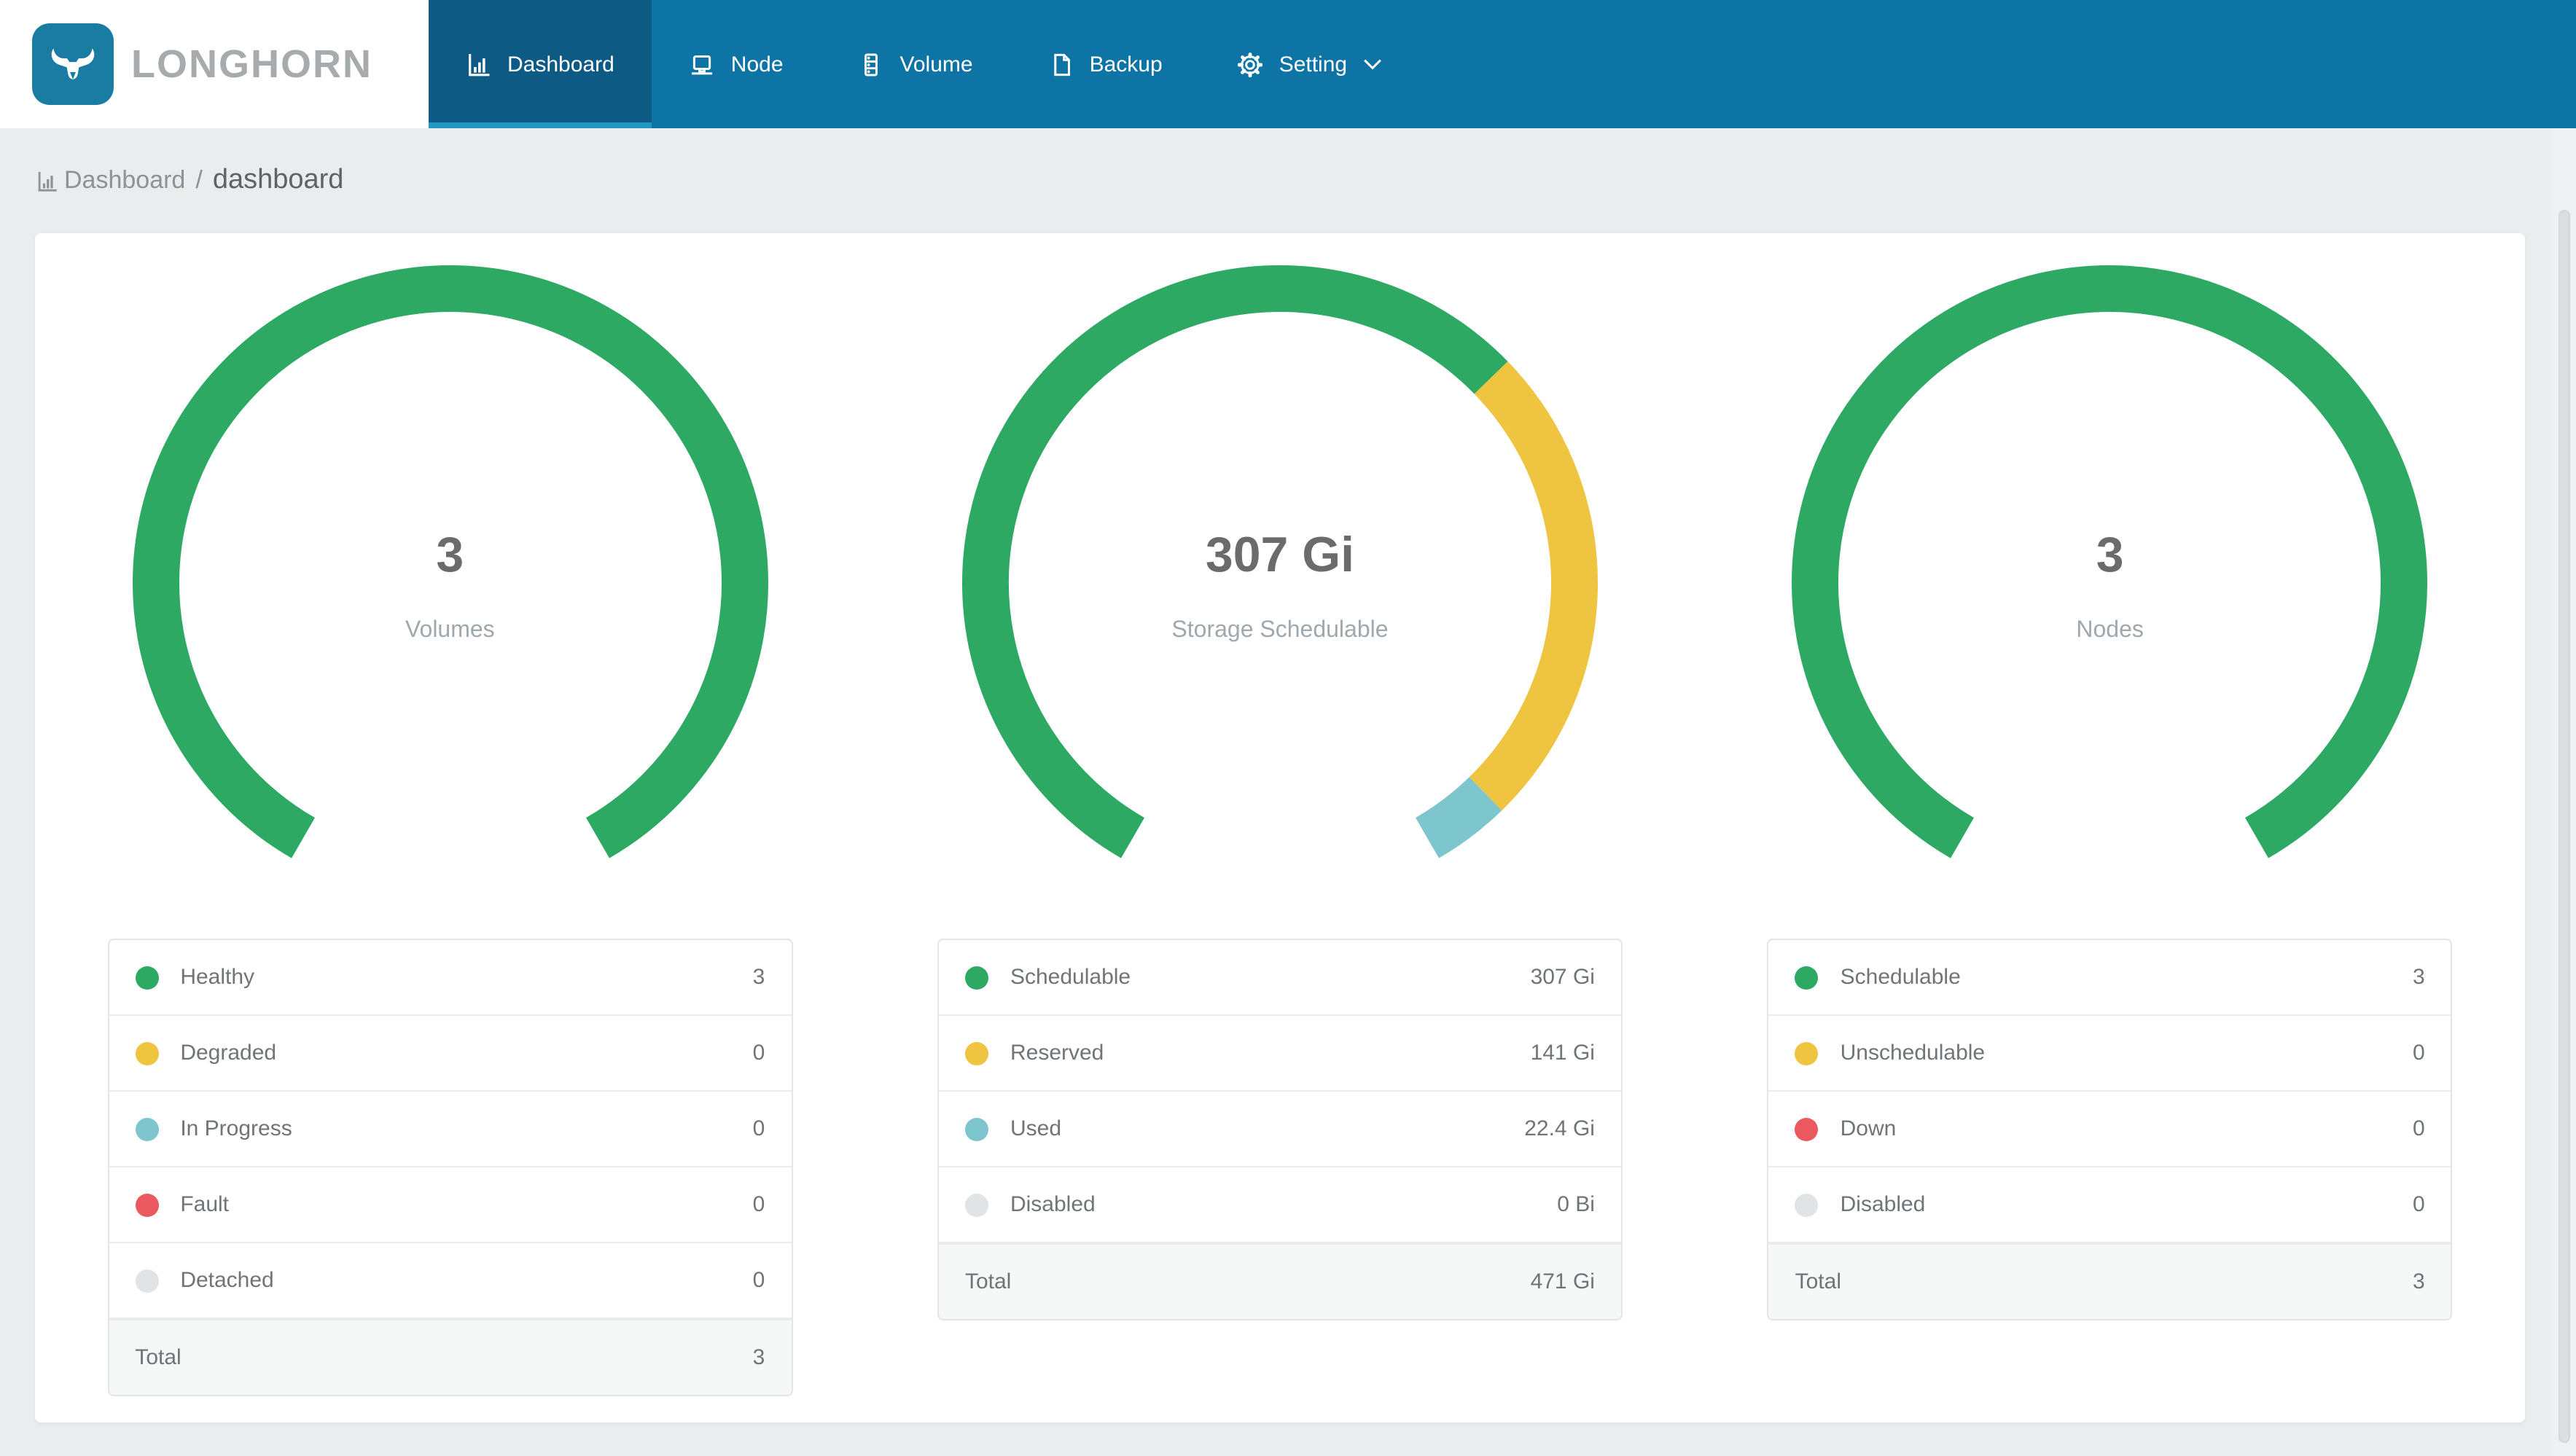 This screenshot has height=1456, width=2576. Describe the element at coordinates (1576, 1204) in the screenshot. I see `legend-value: 0 Bi` at that location.